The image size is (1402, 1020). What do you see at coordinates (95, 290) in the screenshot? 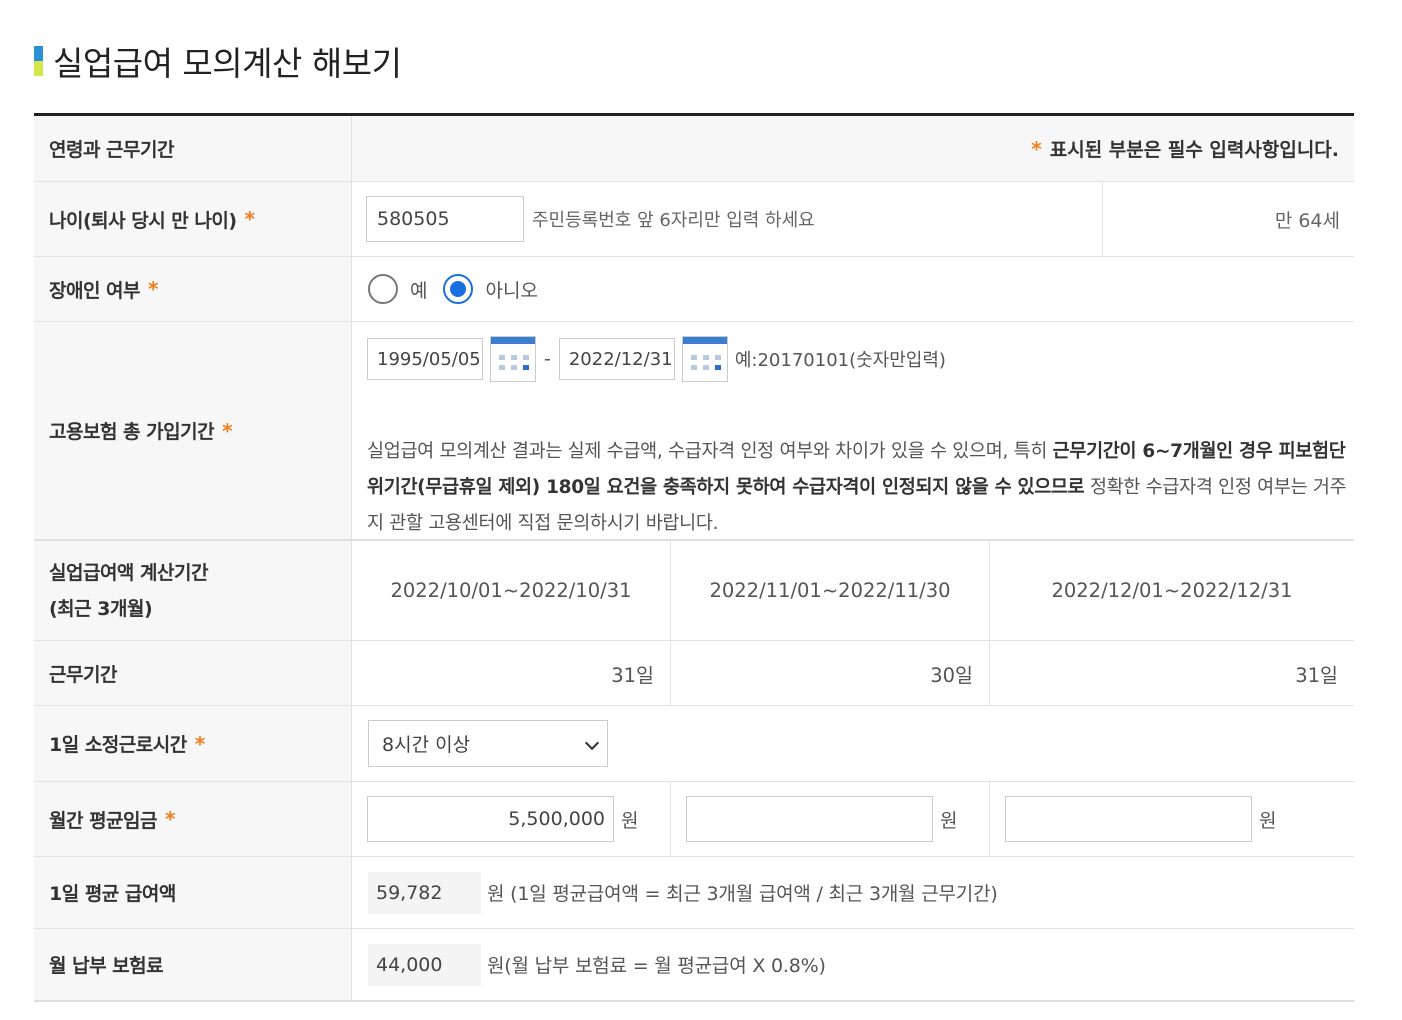
I see `disability-label: 장애인 여부` at bounding box center [95, 290].